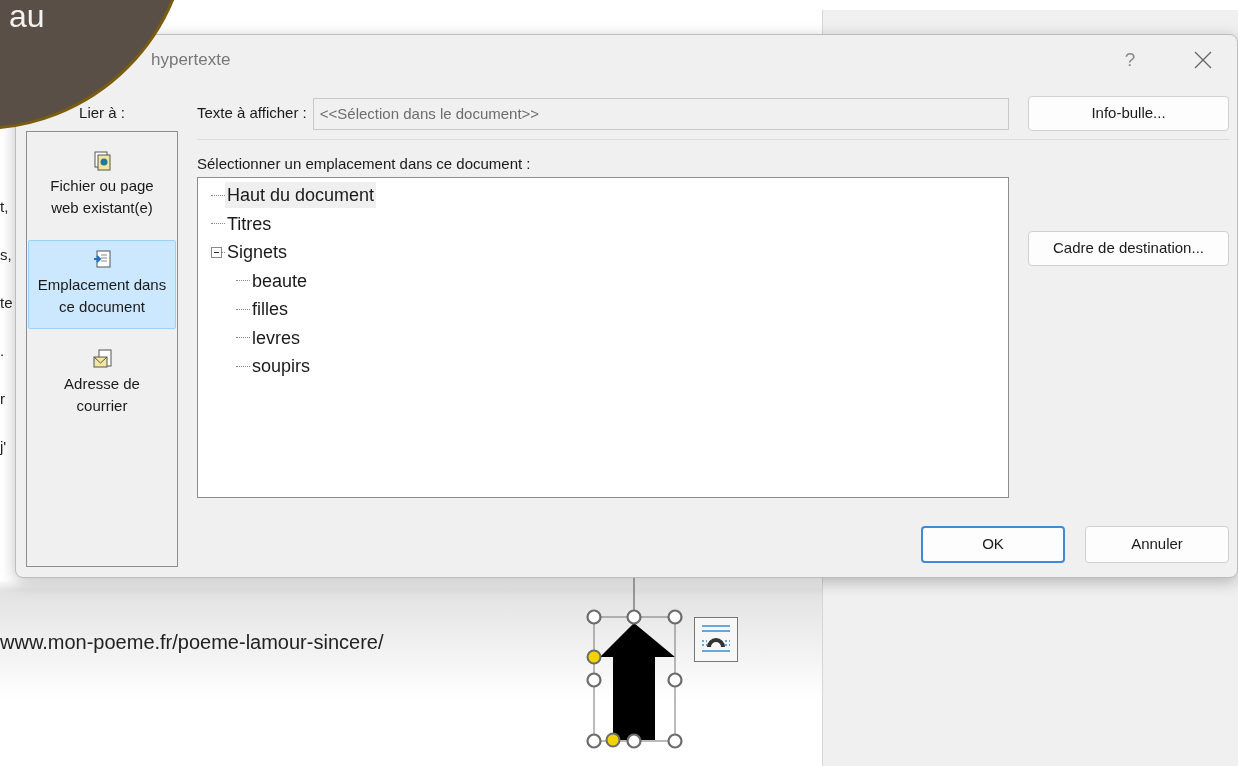 Image resolution: width=1238 pixels, height=766 pixels. Describe the element at coordinates (5, 207) in the screenshot. I see `text-fragment: t,` at that location.